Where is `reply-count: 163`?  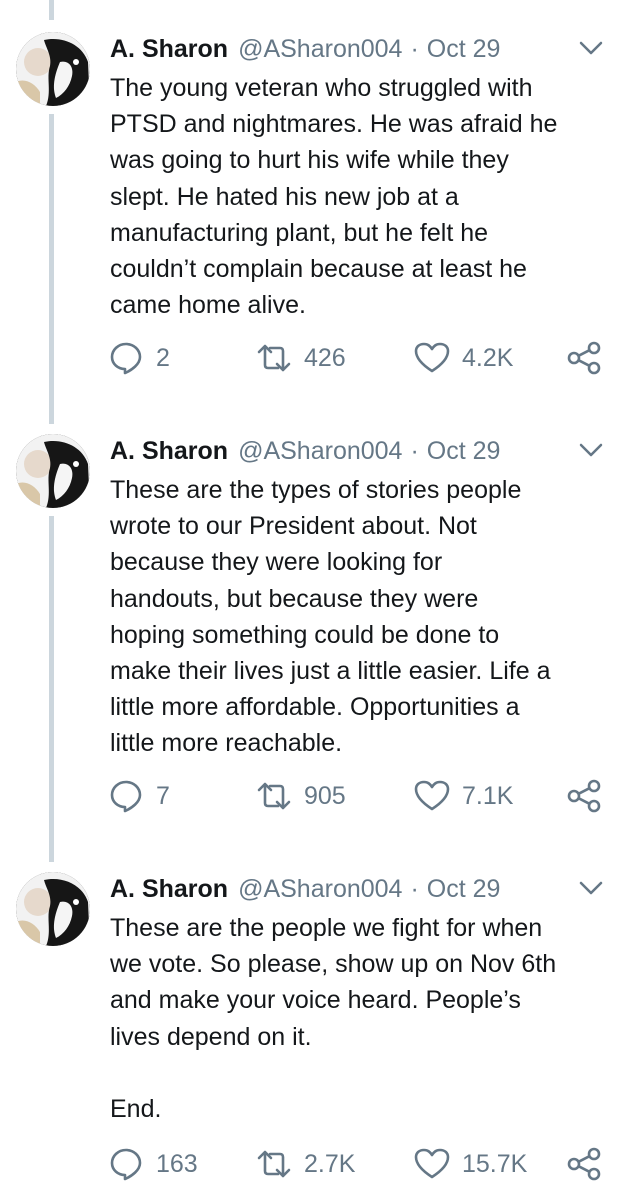 reply-count: 163 is located at coordinates (177, 1163).